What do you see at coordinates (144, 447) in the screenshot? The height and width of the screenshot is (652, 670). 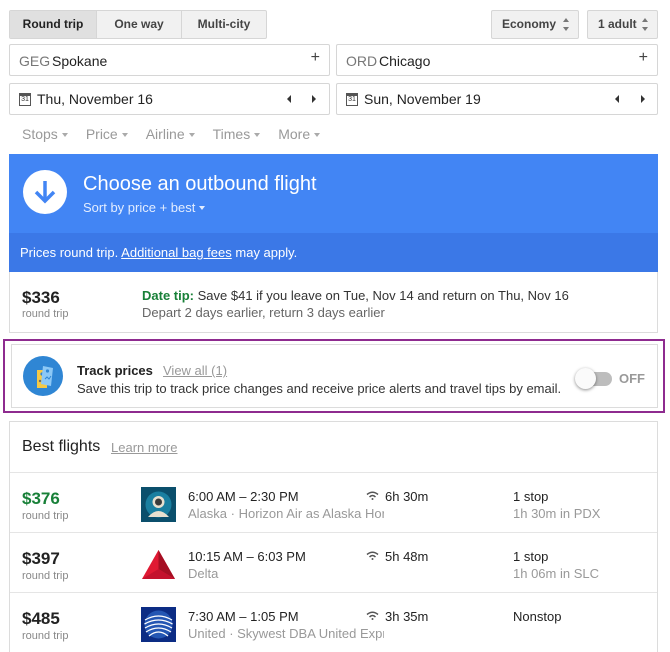 I see `learn-more-link: Learn more` at bounding box center [144, 447].